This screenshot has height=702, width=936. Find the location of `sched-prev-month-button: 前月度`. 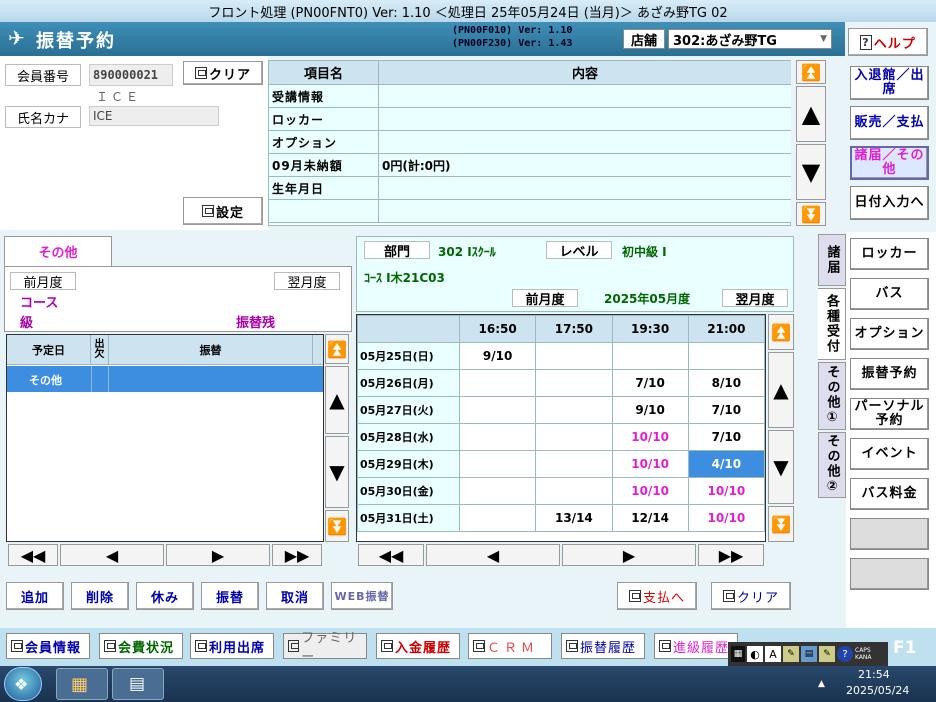

sched-prev-month-button: 前月度 is located at coordinates (545, 298).